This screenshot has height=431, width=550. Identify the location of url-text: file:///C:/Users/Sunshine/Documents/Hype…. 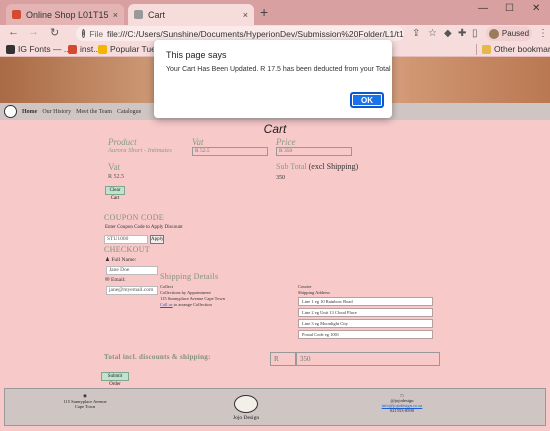
(255, 33).